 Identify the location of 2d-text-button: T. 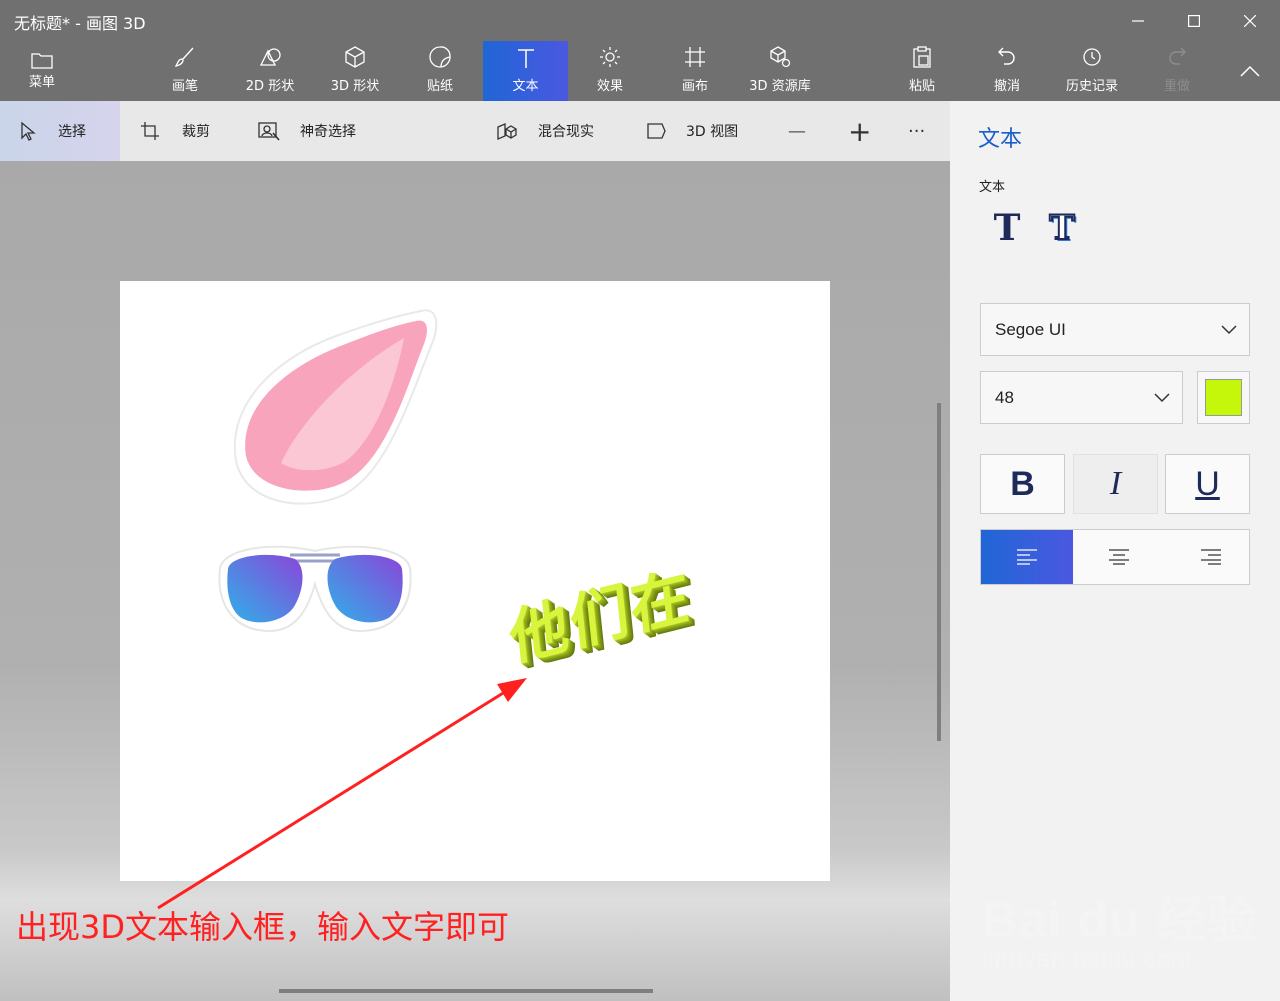
(1007, 228).